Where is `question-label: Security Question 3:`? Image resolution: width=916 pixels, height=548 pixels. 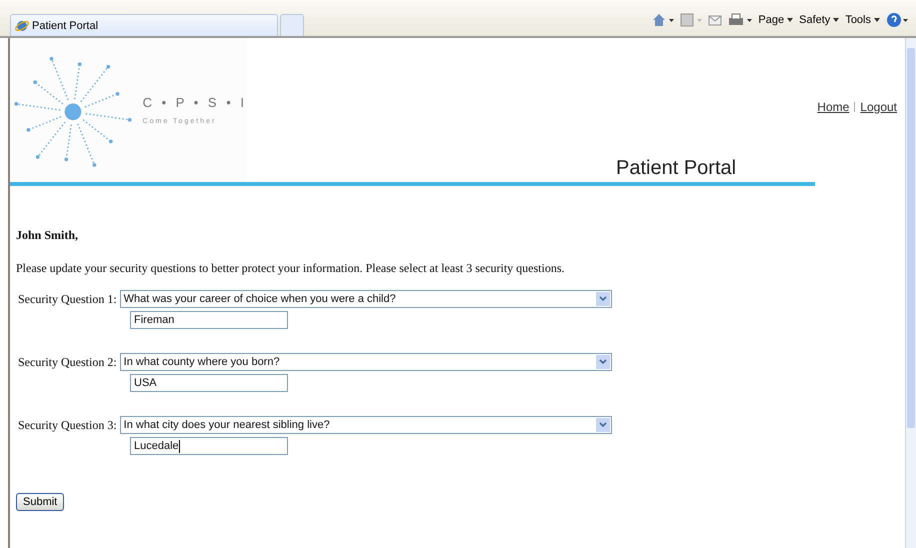
question-label: Security Question 3: is located at coordinates (67, 425).